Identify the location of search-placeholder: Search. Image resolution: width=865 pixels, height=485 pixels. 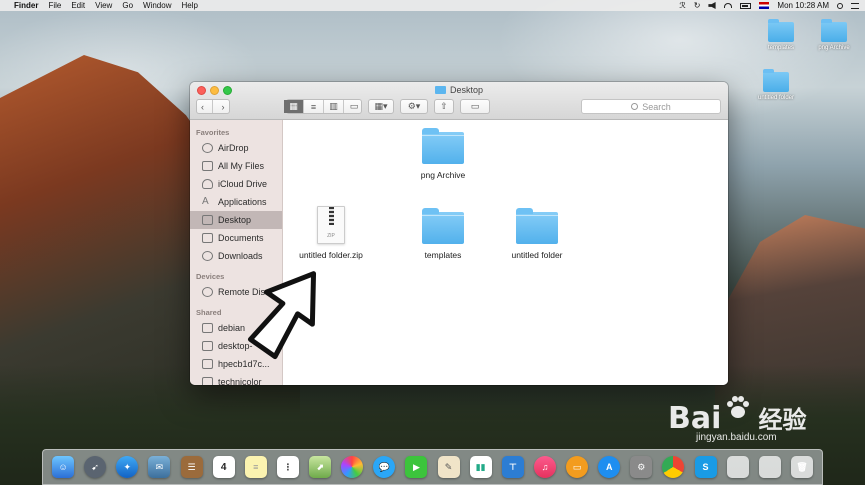
(656, 106).